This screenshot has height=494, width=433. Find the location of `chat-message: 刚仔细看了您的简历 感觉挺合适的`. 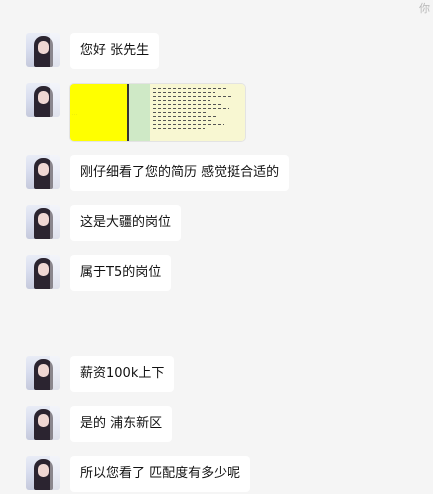

chat-message: 刚仔细看了您的简历 感觉挺合适的 is located at coordinates (158, 173).